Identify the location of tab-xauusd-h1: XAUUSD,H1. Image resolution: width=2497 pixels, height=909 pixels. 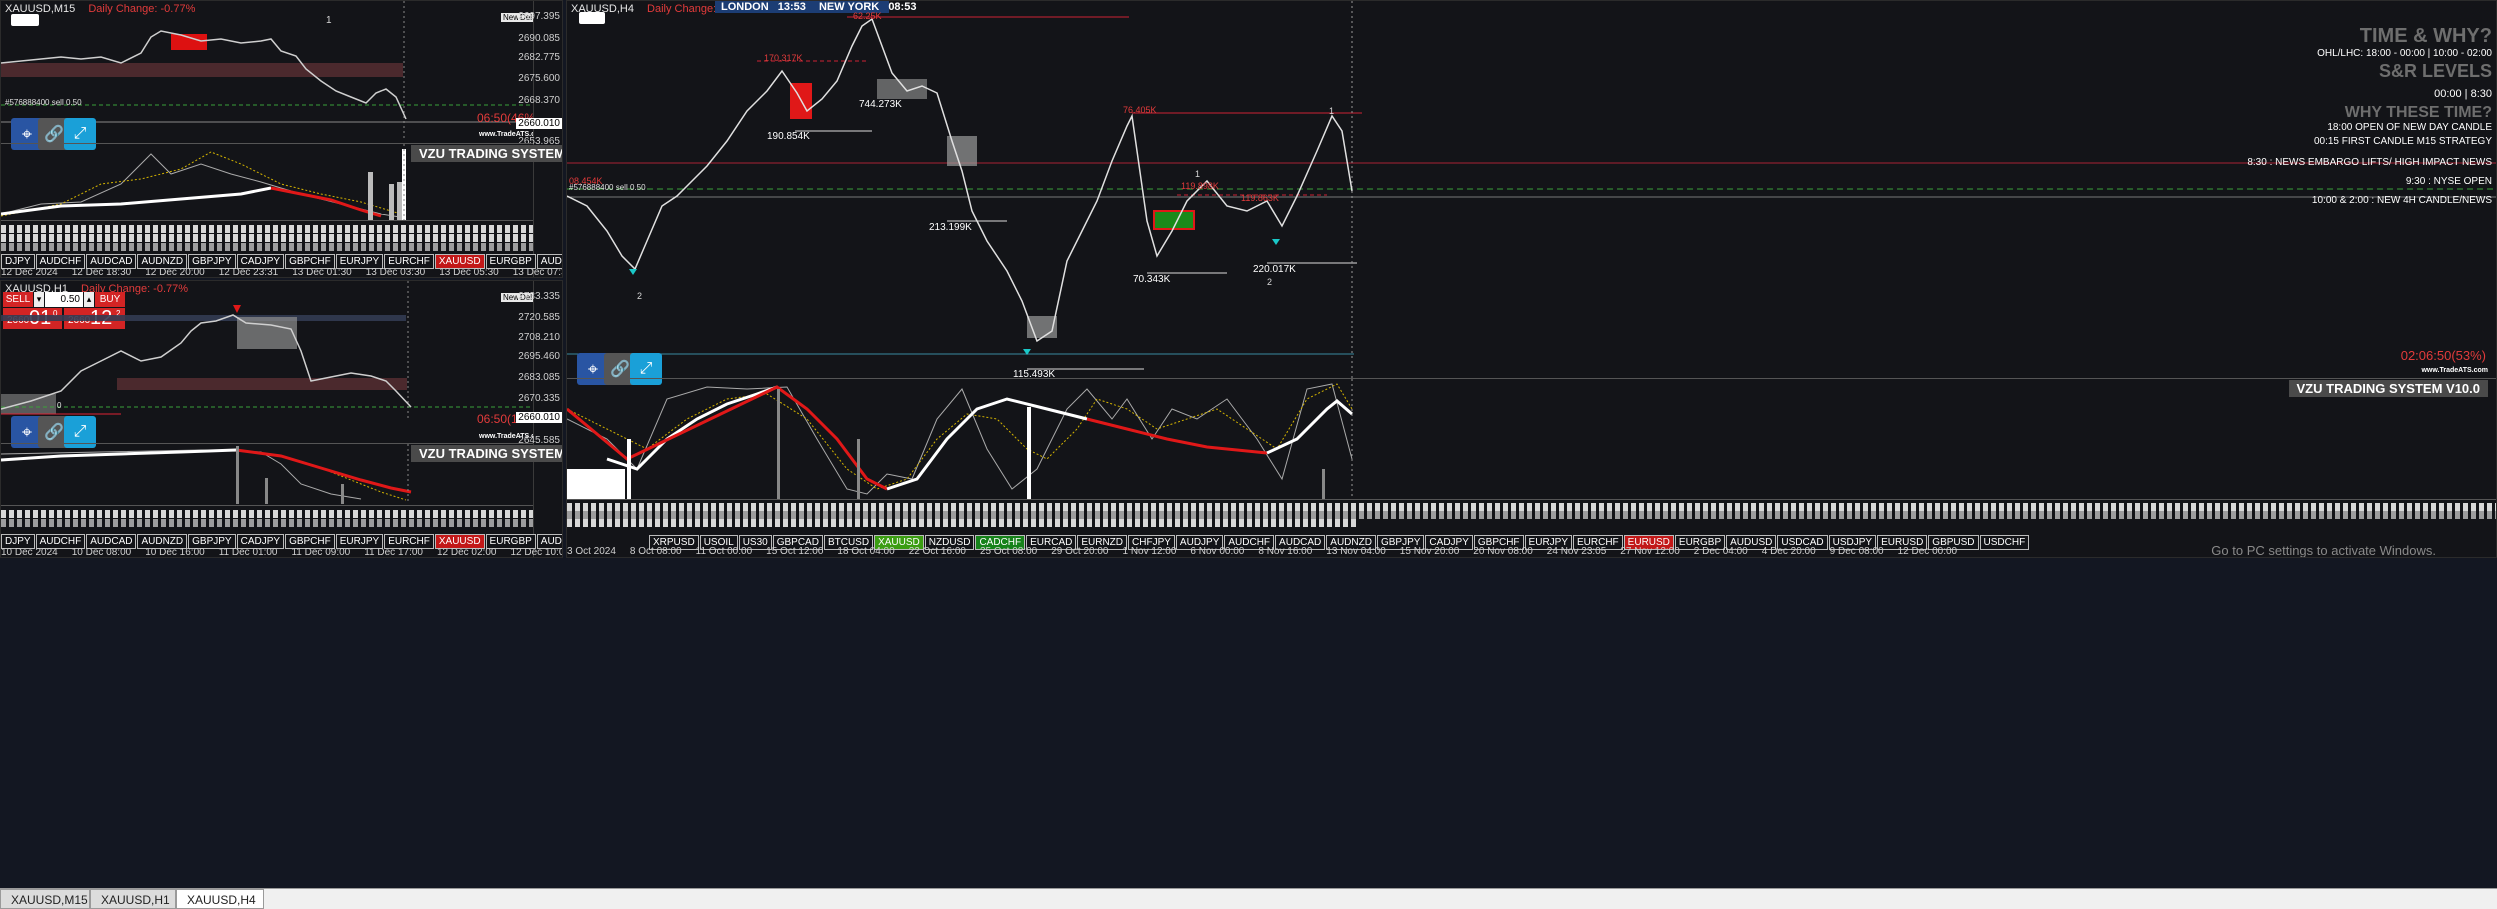
(133, 899).